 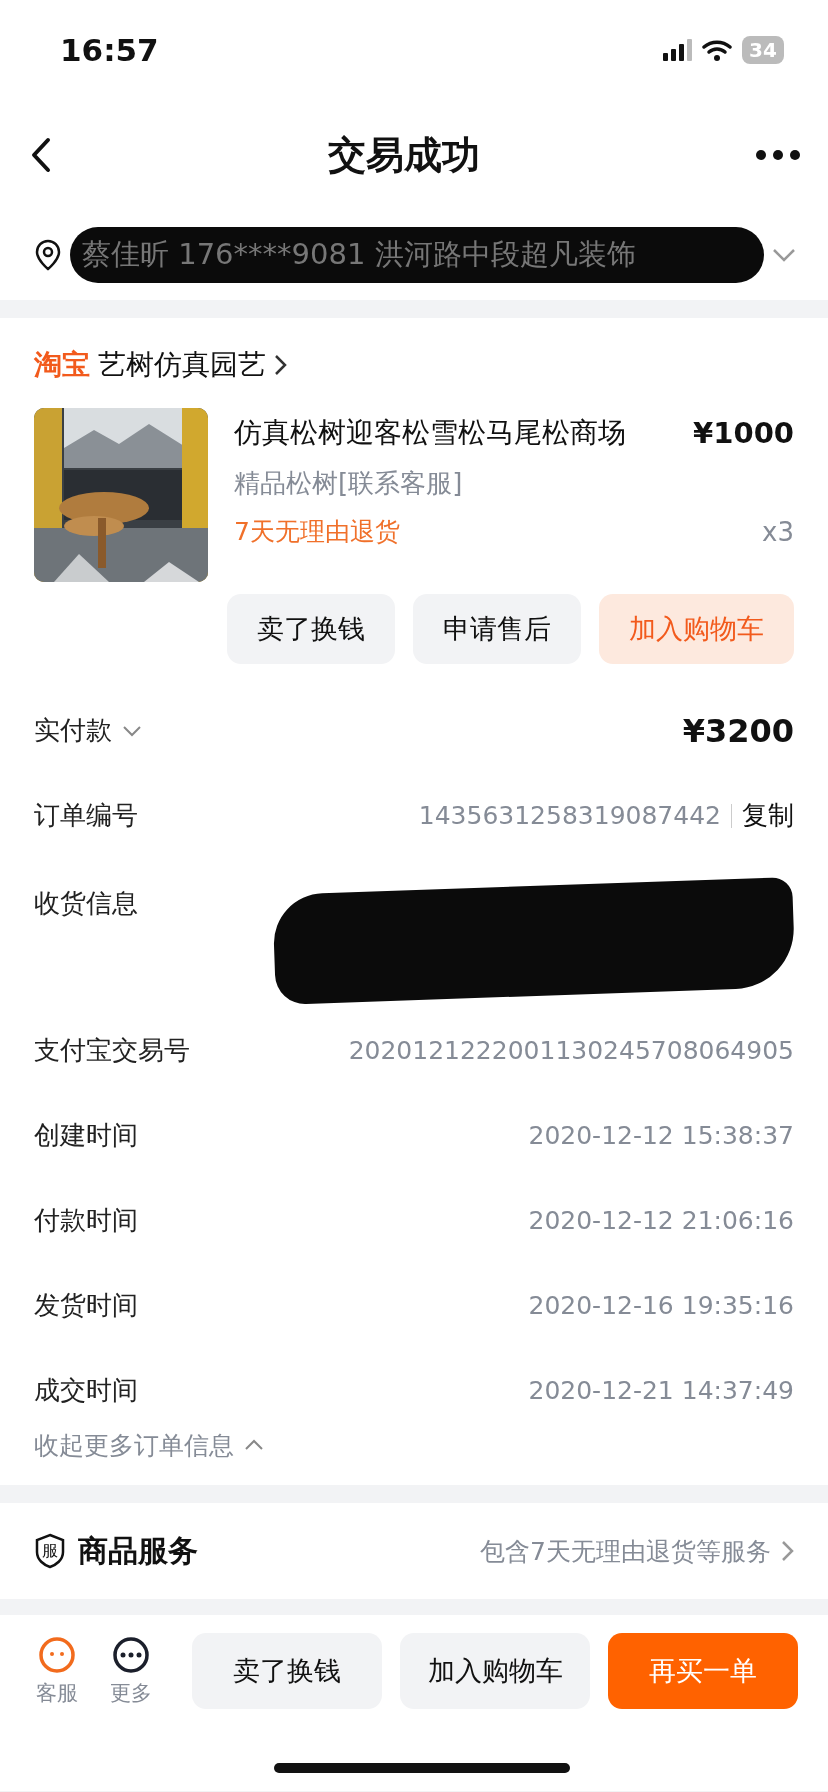 What do you see at coordinates (86, 1220) in the screenshot?
I see `field-label: 付款时间` at bounding box center [86, 1220].